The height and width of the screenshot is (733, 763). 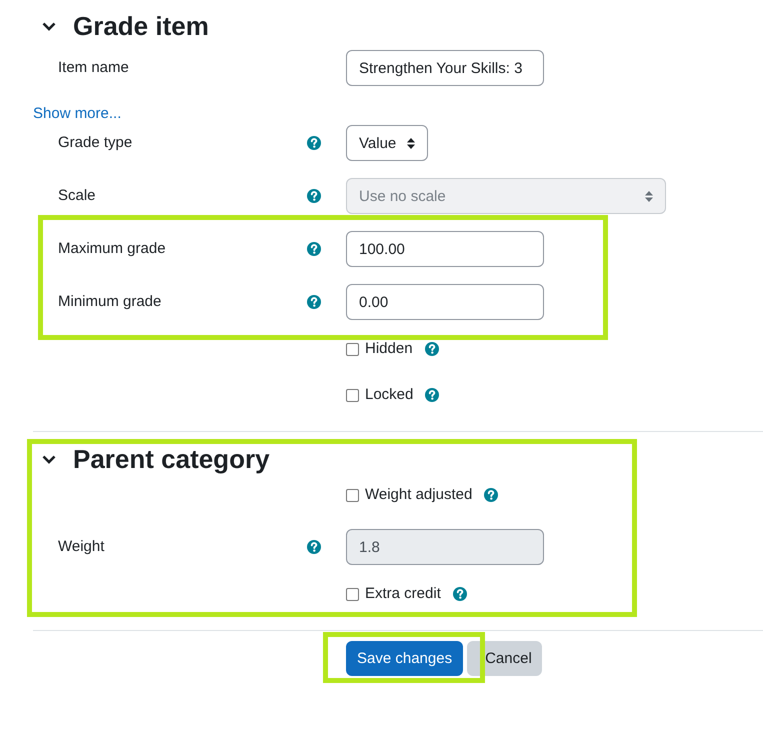 I want to click on section-heading: Grade item, so click(x=141, y=26).